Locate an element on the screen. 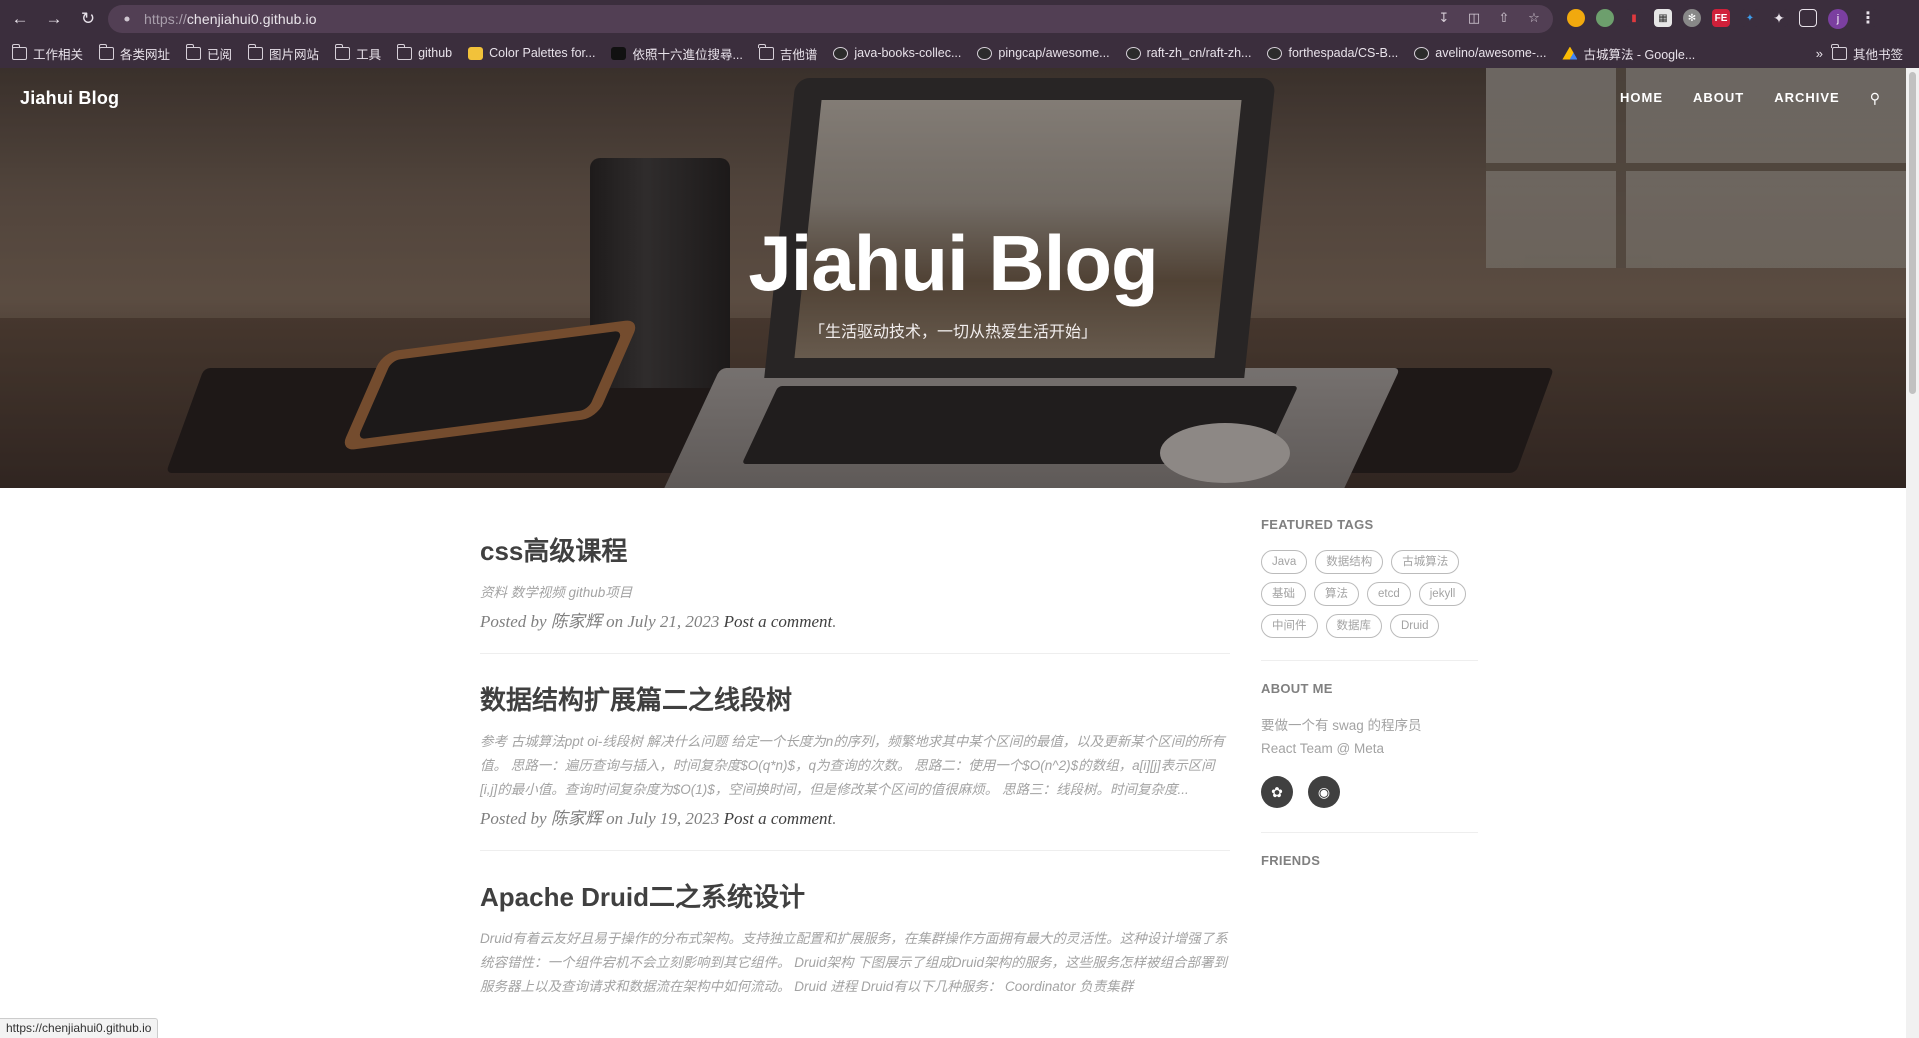 The height and width of the screenshot is (1038, 1919). bookmark-item: 工具 is located at coordinates (357, 53).